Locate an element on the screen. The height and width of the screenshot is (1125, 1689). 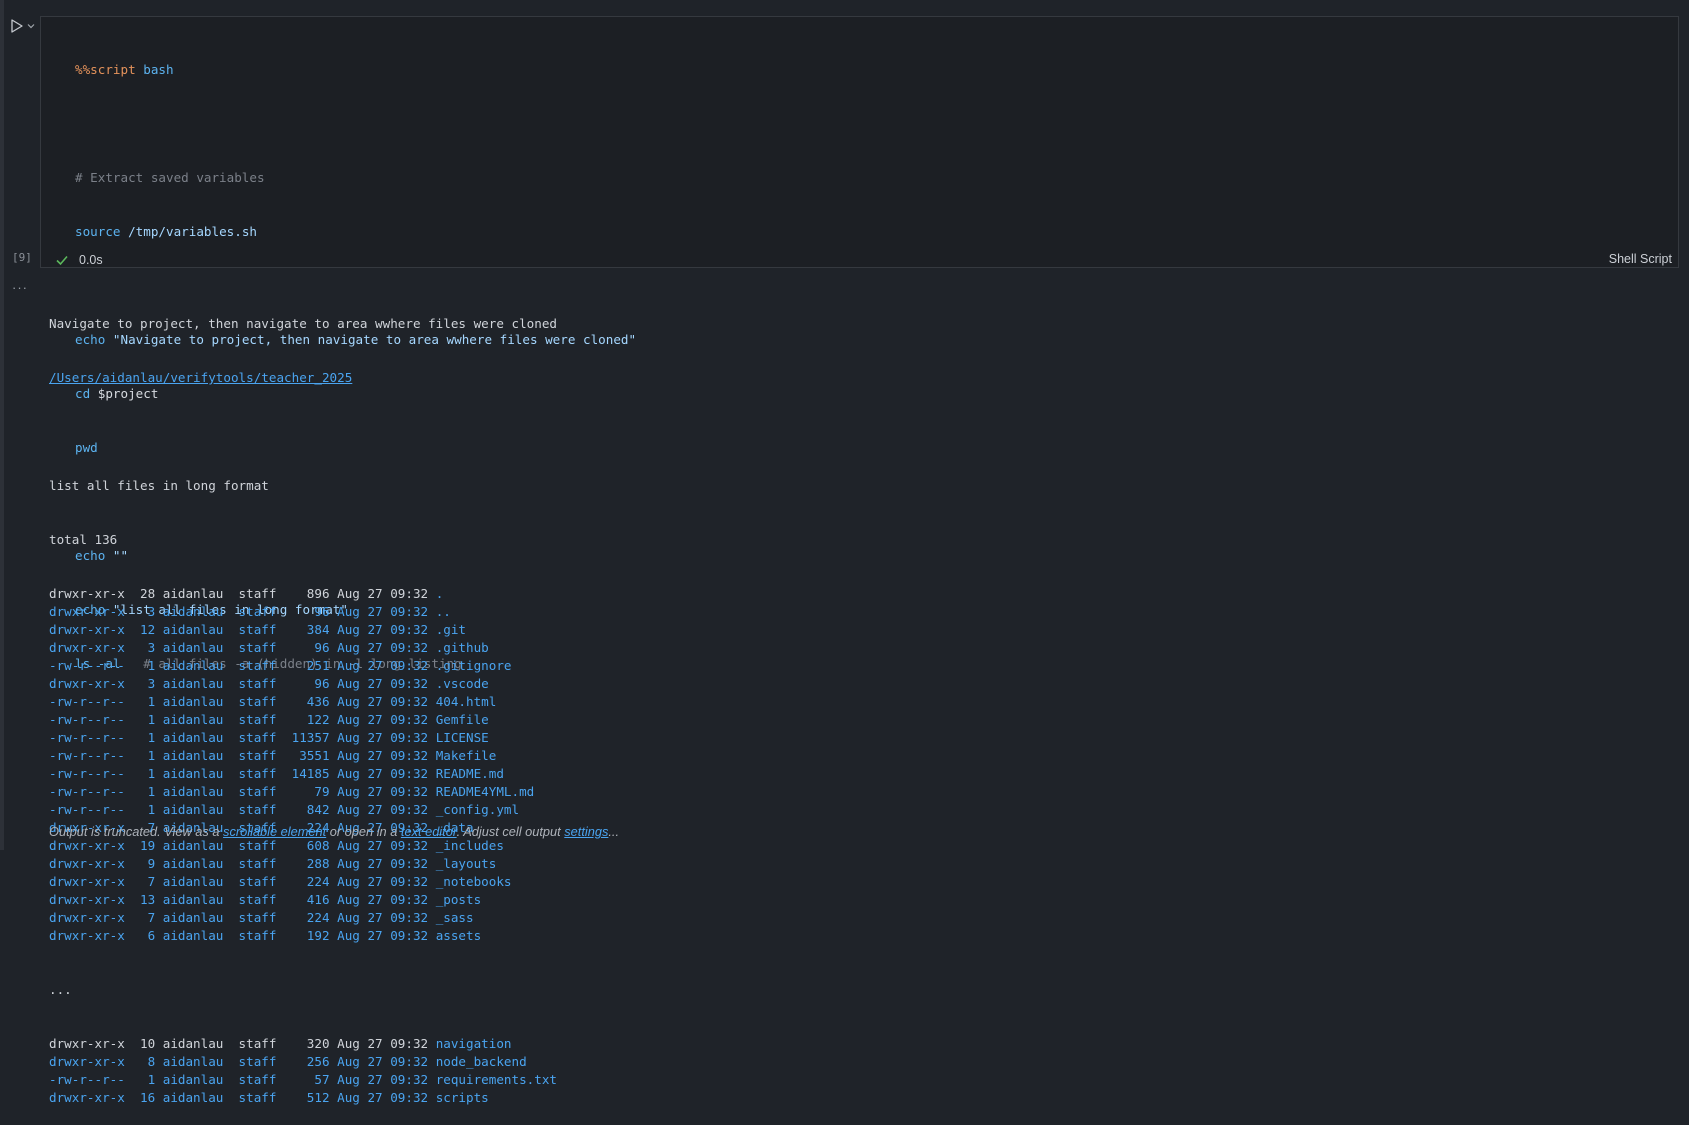
file-name: _sass is located at coordinates (454, 917).